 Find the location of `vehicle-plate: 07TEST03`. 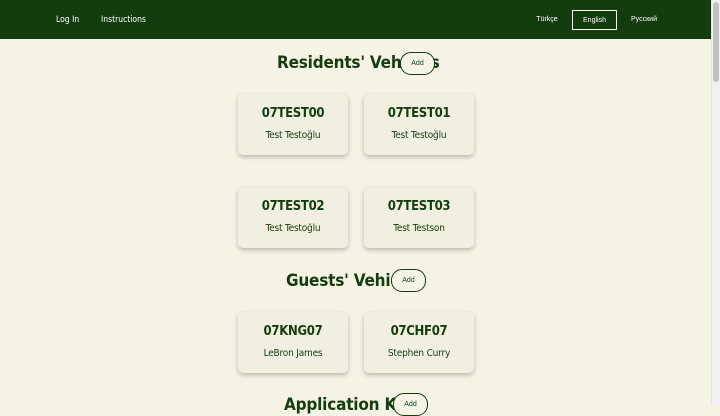

vehicle-plate: 07TEST03 is located at coordinates (419, 206).